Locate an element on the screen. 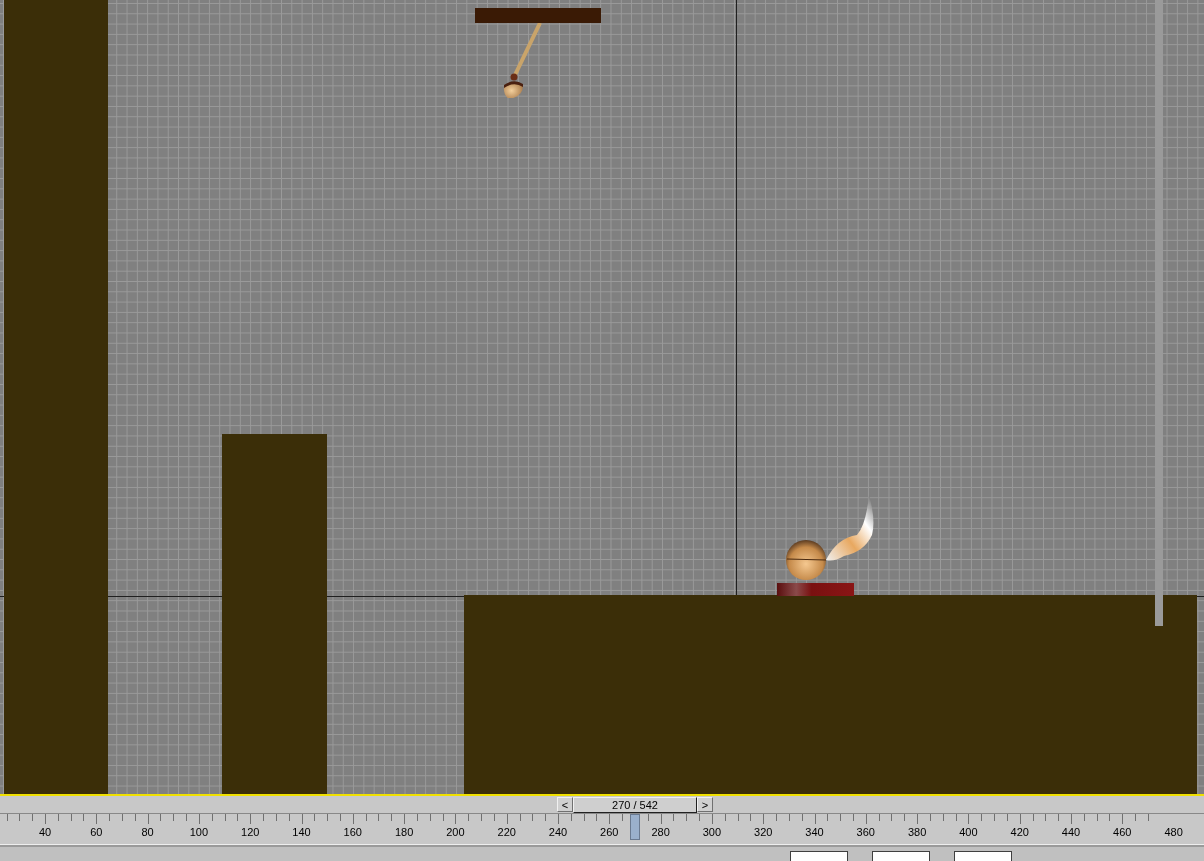 The image size is (1204, 861). frame-number: 160 is located at coordinates (352, 832).